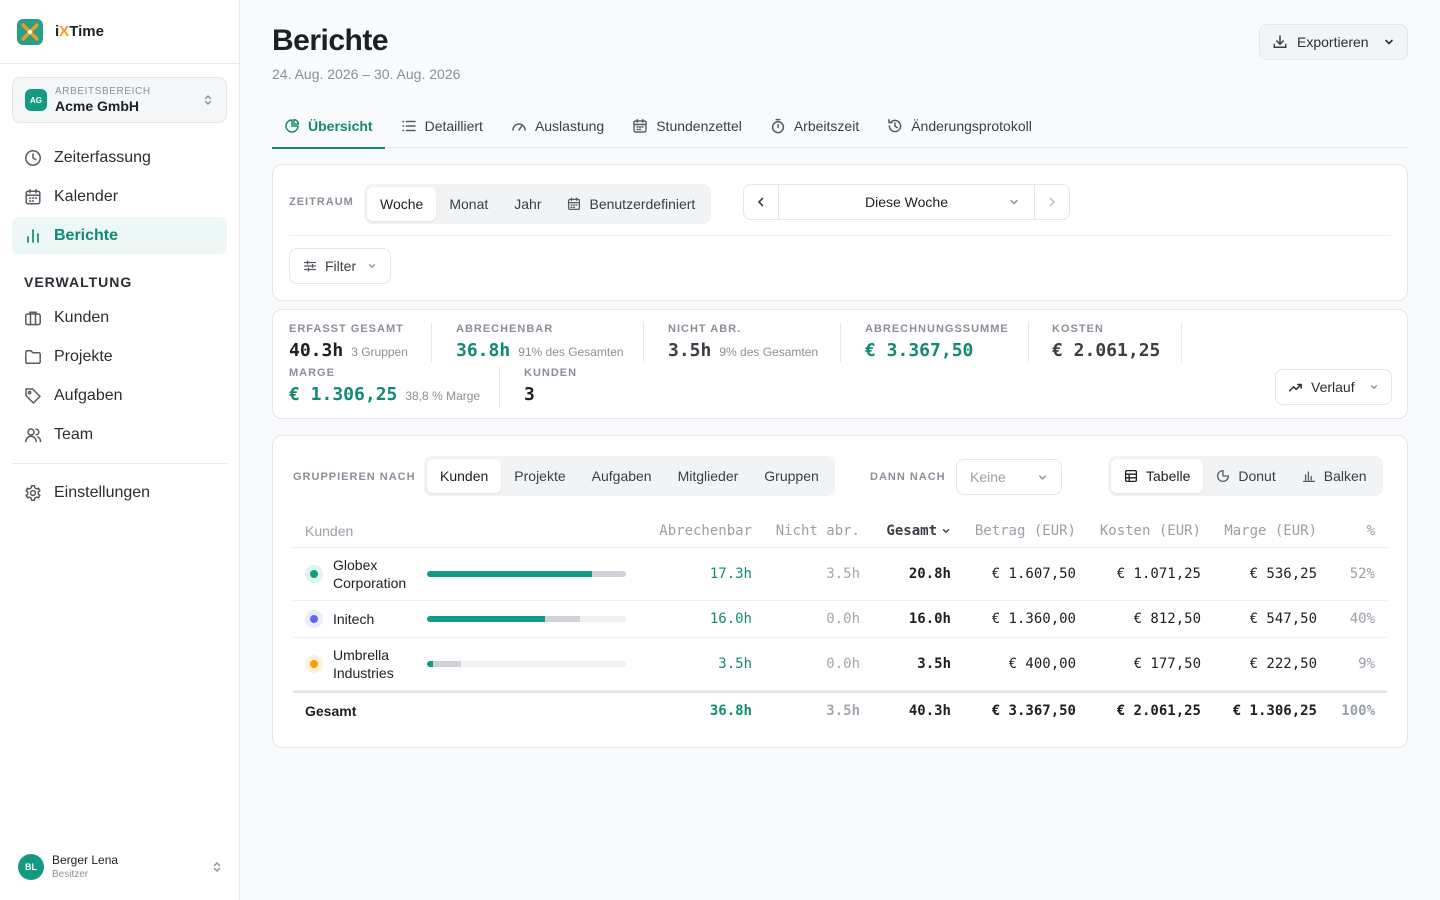  What do you see at coordinates (569, 126) in the screenshot?
I see `tab-label: Auslastung` at bounding box center [569, 126].